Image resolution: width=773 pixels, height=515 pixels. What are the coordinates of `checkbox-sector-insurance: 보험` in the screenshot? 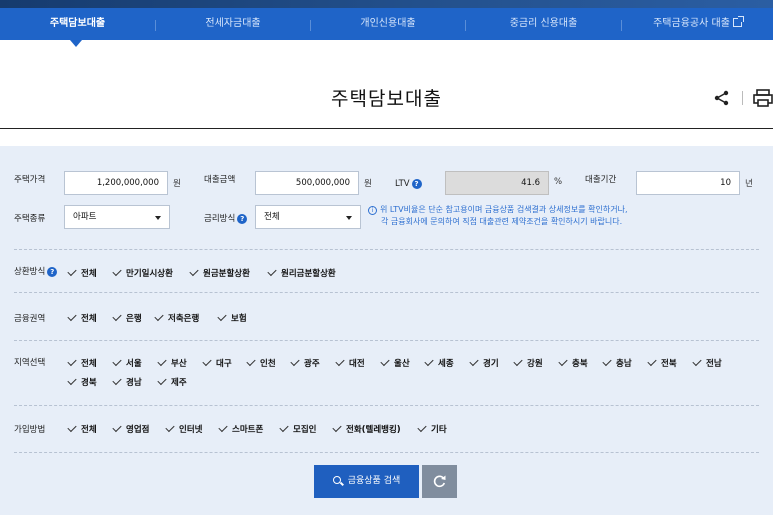 It's located at (232, 317).